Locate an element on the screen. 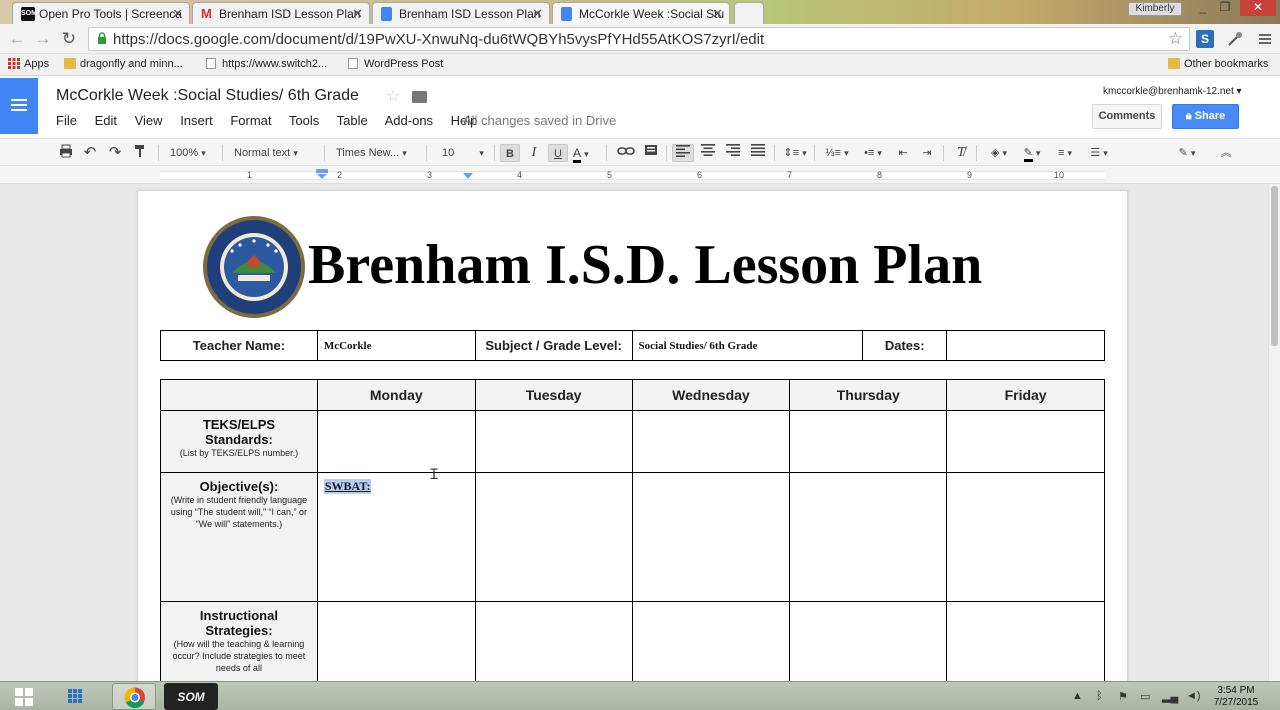 The width and height of the screenshot is (1280, 710). line-spacing-icon: ⇕≡ ▾ is located at coordinates (795, 153).